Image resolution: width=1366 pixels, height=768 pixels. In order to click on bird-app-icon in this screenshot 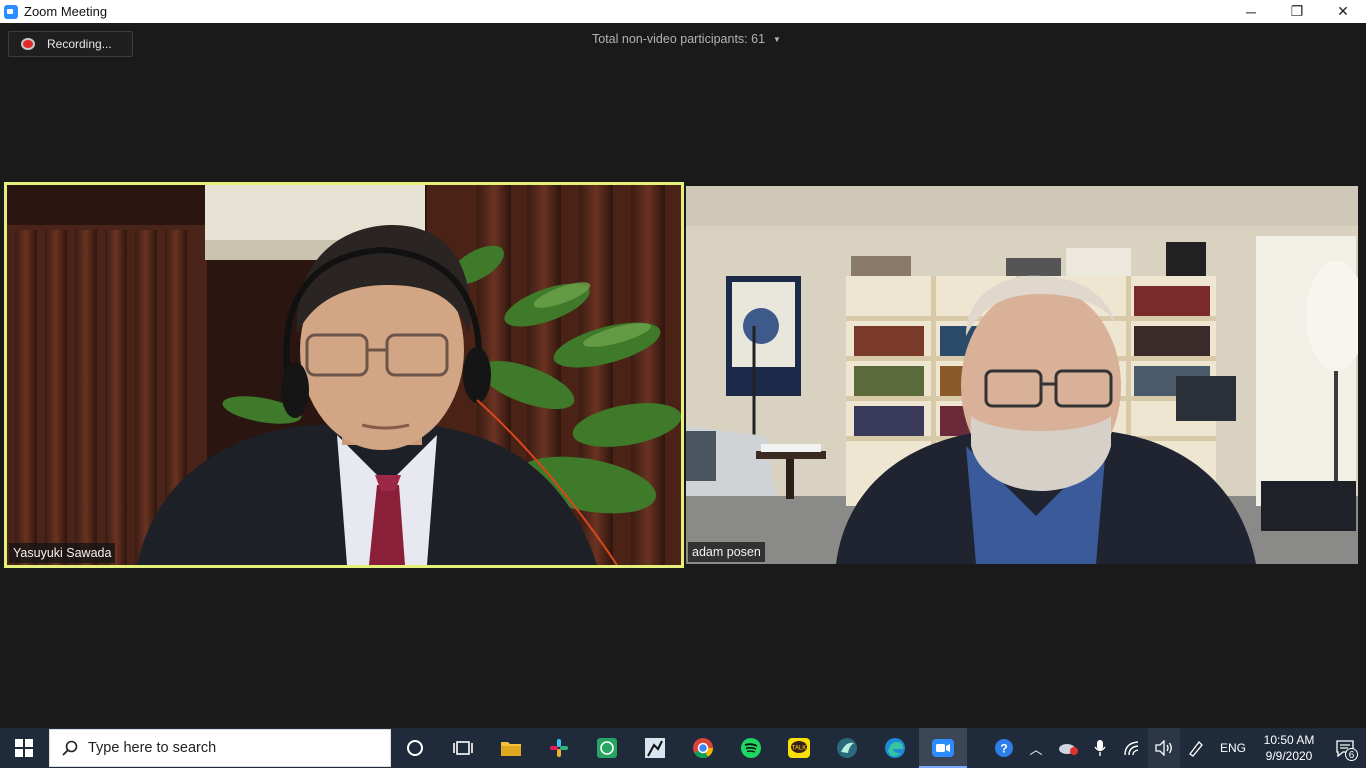, I will do `click(847, 748)`.